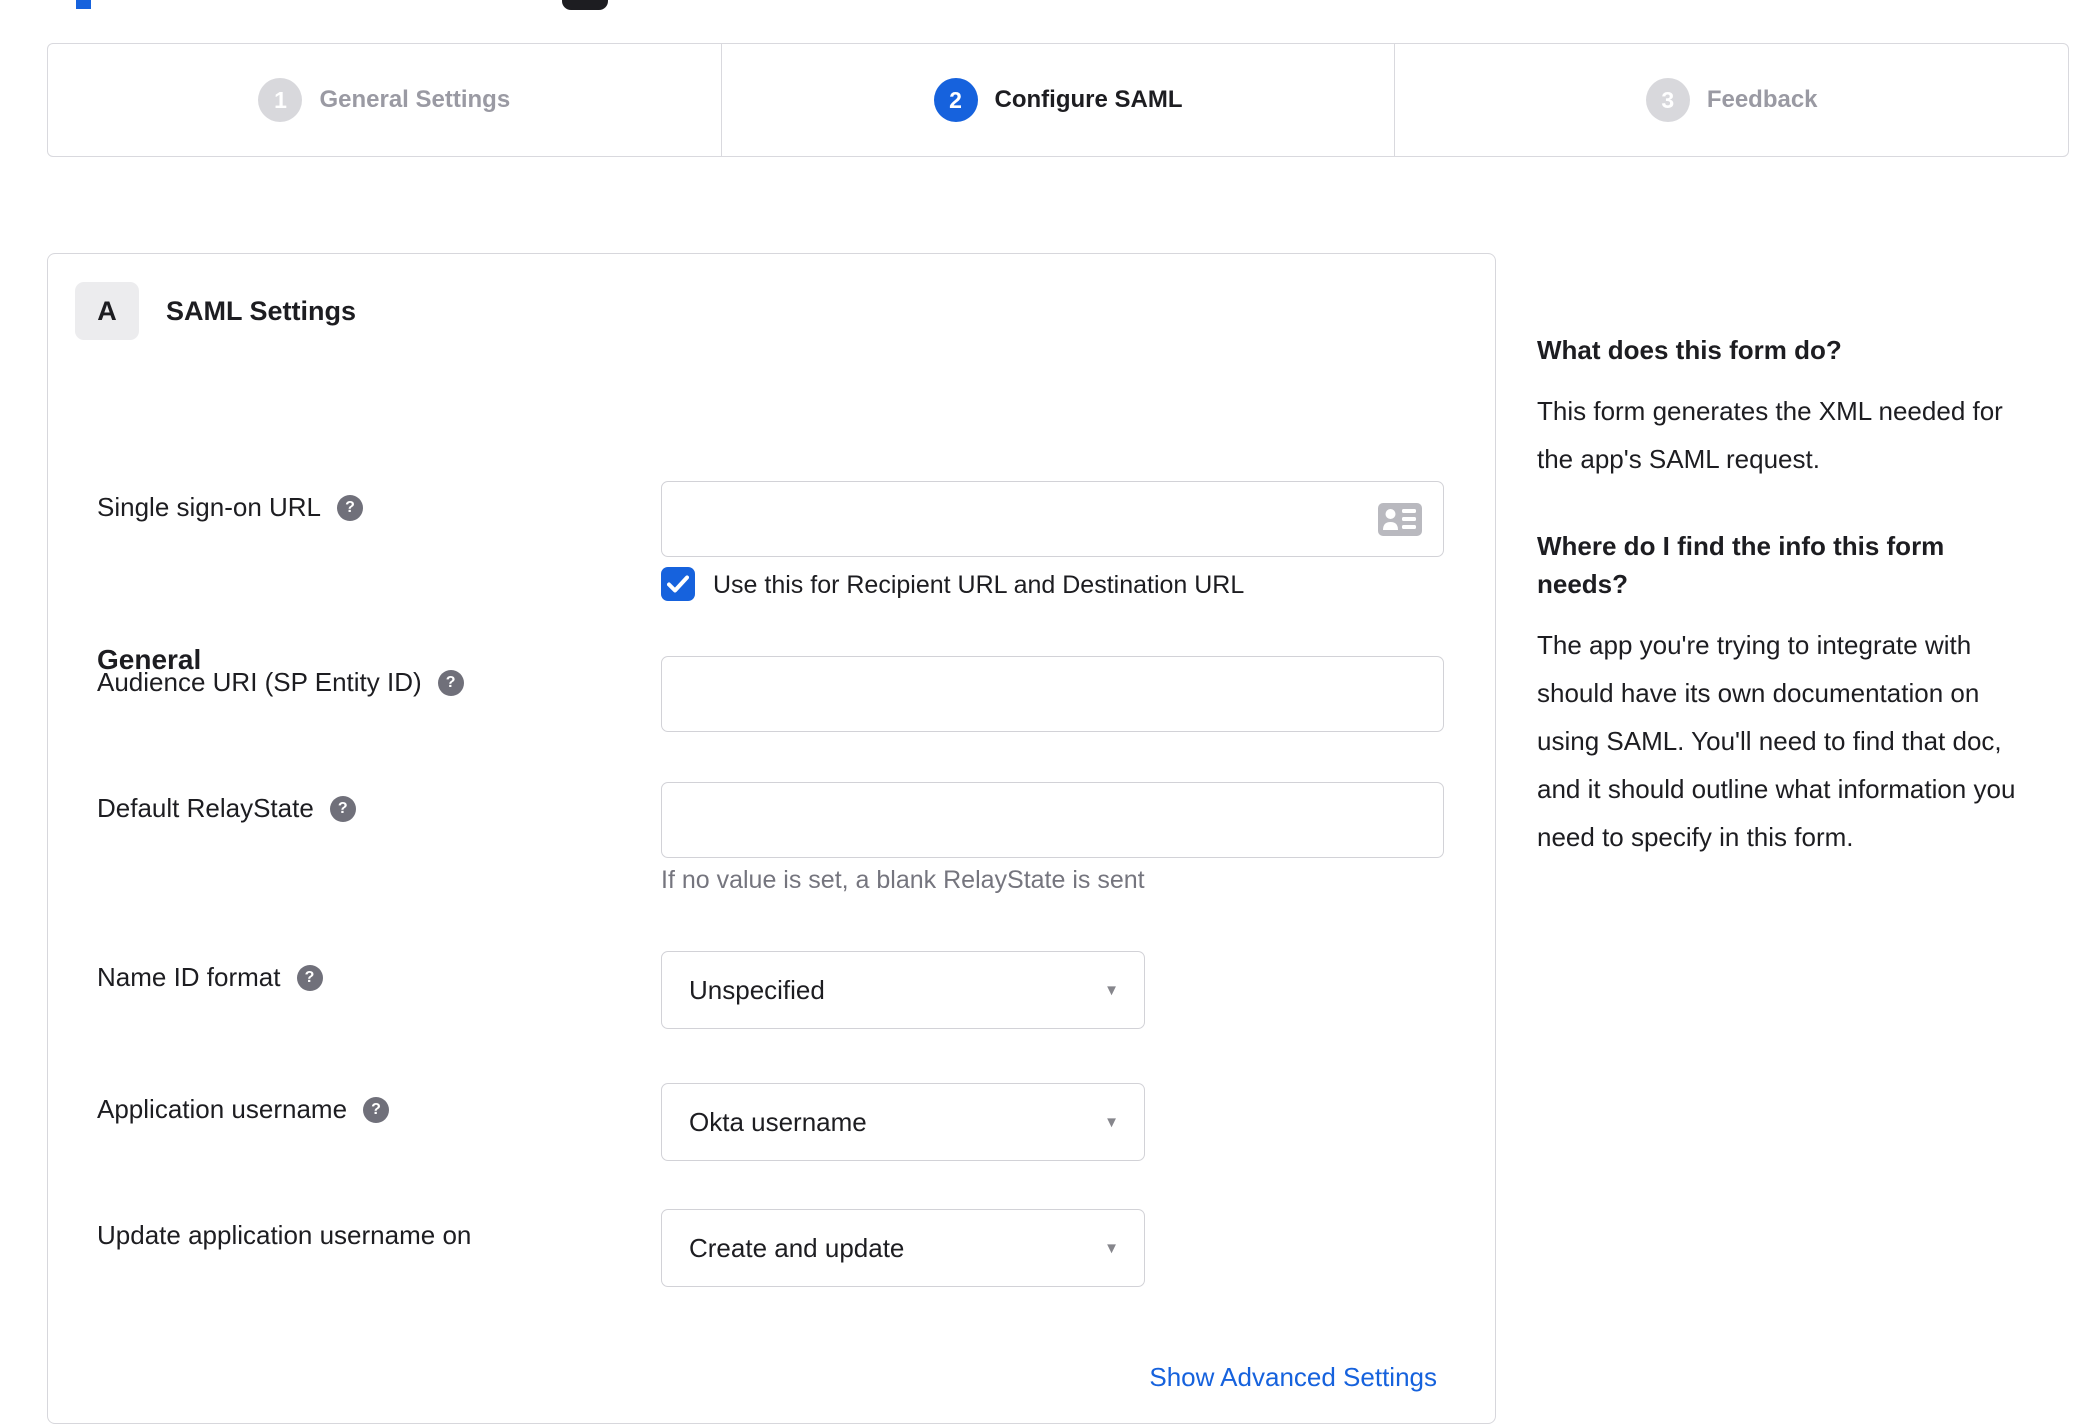 The width and height of the screenshot is (2092, 1426). What do you see at coordinates (209, 507) in the screenshot?
I see `sso-url-label: Single sign-on URL` at bounding box center [209, 507].